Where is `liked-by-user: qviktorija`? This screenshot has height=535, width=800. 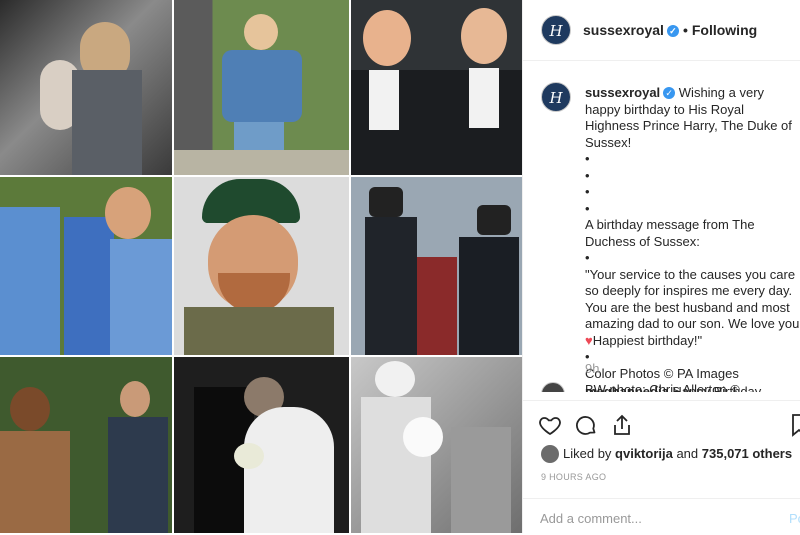 liked-by-user: qviktorija is located at coordinates (644, 453).